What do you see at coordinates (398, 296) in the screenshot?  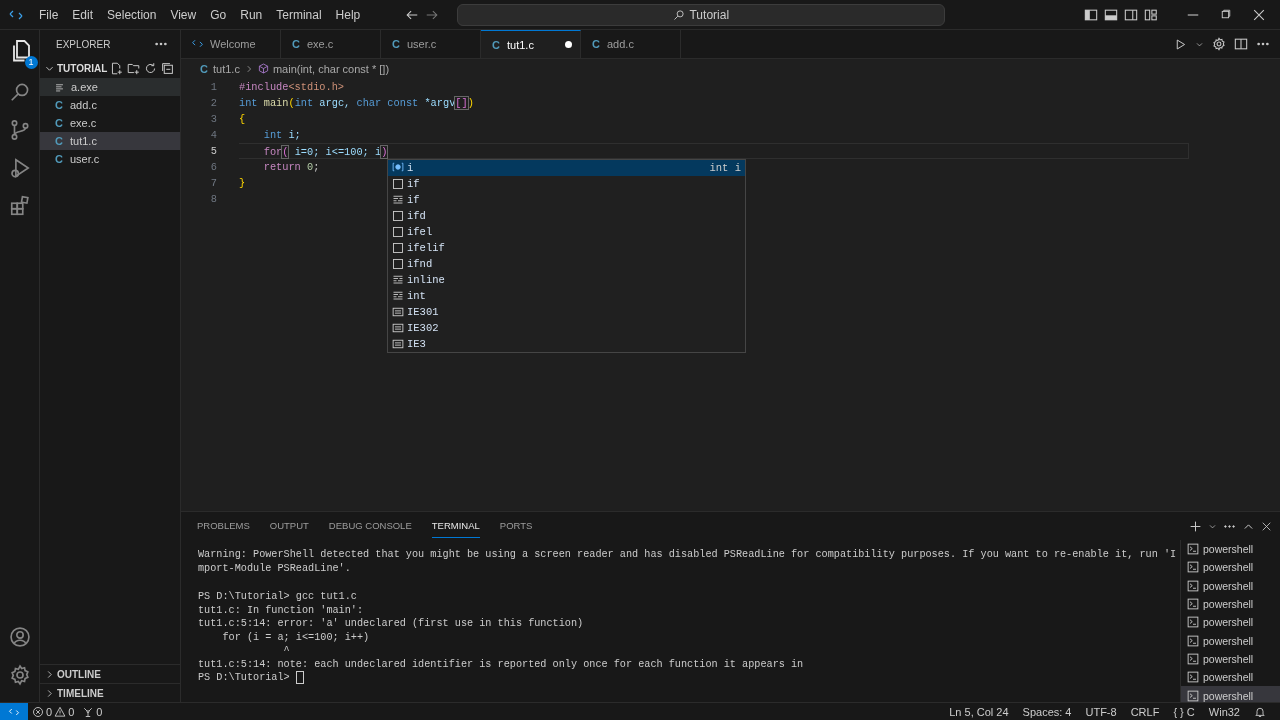 I see `snippet-icon` at bounding box center [398, 296].